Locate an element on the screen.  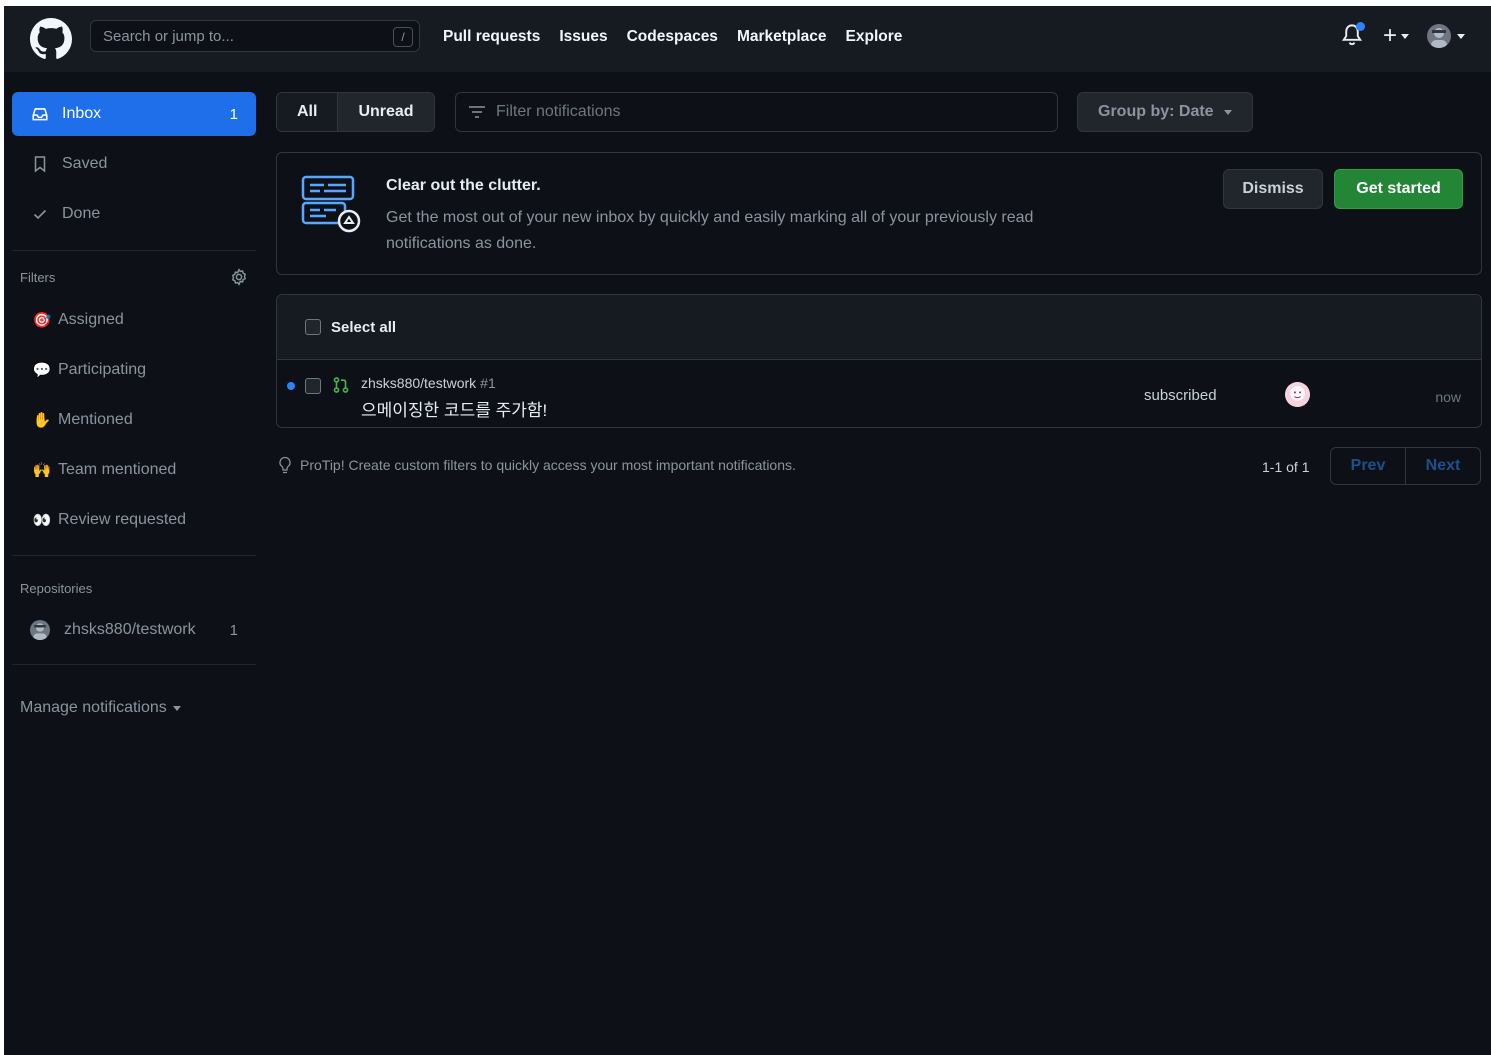
notification-repo: zhsks880/testwork #1 is located at coordinates (428, 383).